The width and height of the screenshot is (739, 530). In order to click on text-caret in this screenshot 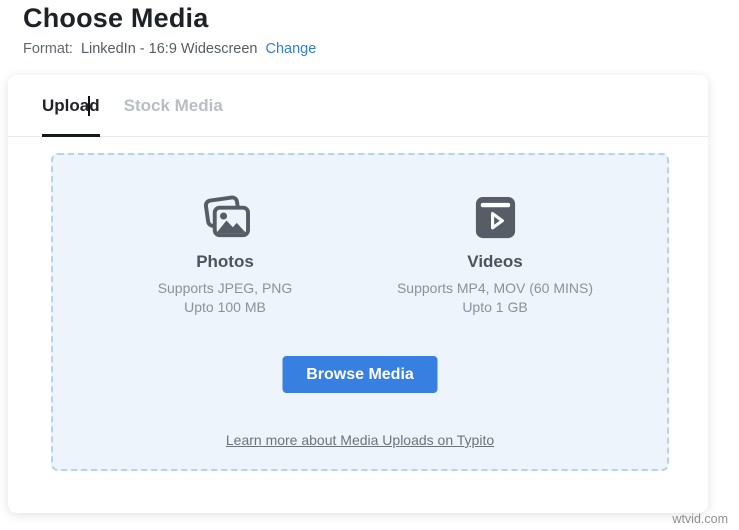, I will do `click(89, 106)`.